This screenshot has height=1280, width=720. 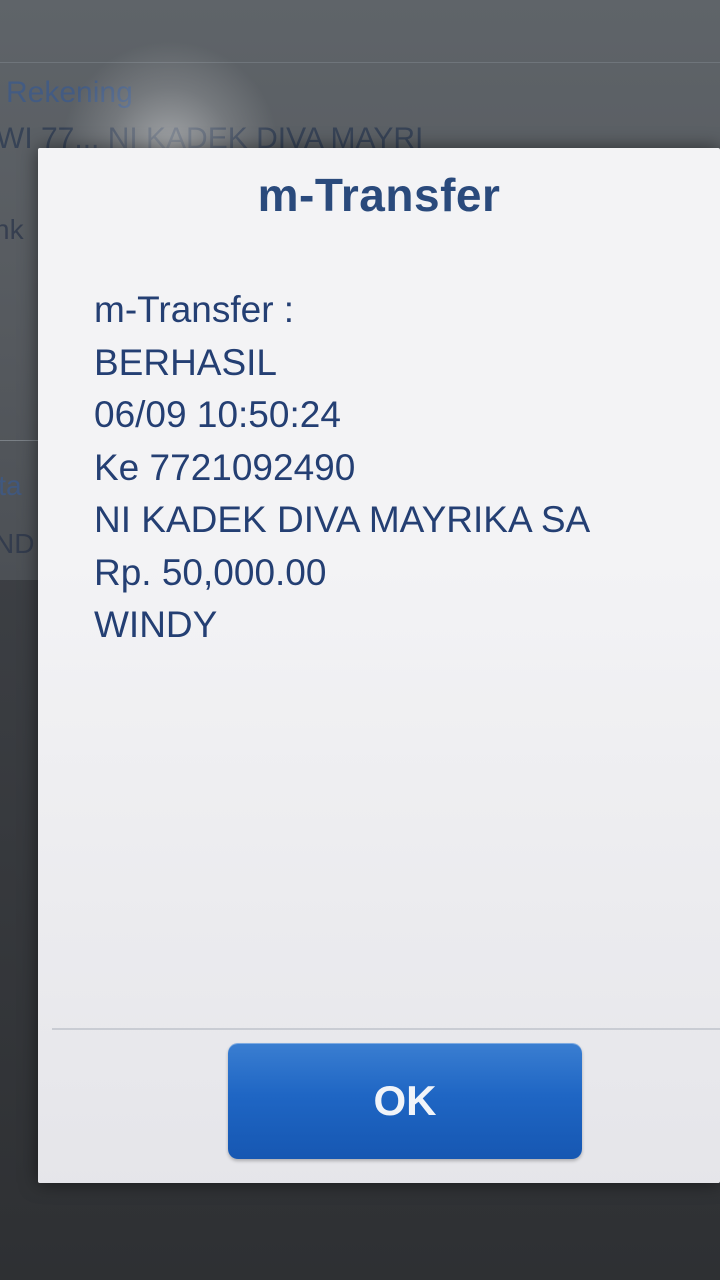 I want to click on message-line-status: BERHASIL, so click(x=186, y=362).